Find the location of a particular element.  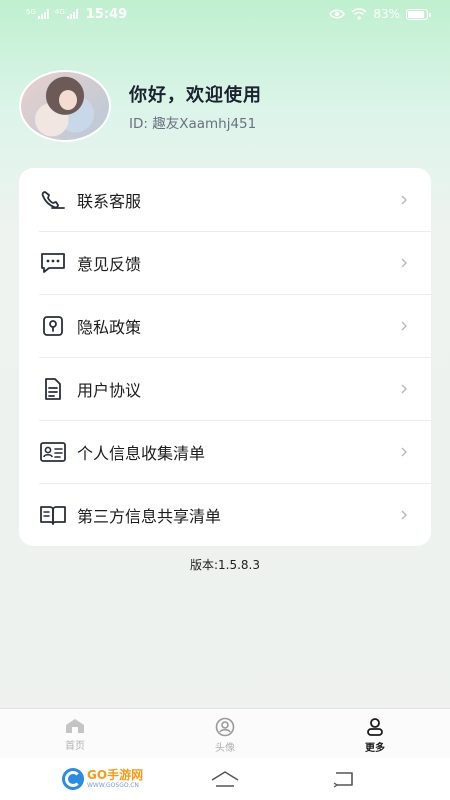

nav-back-icon is located at coordinates (344, 779).